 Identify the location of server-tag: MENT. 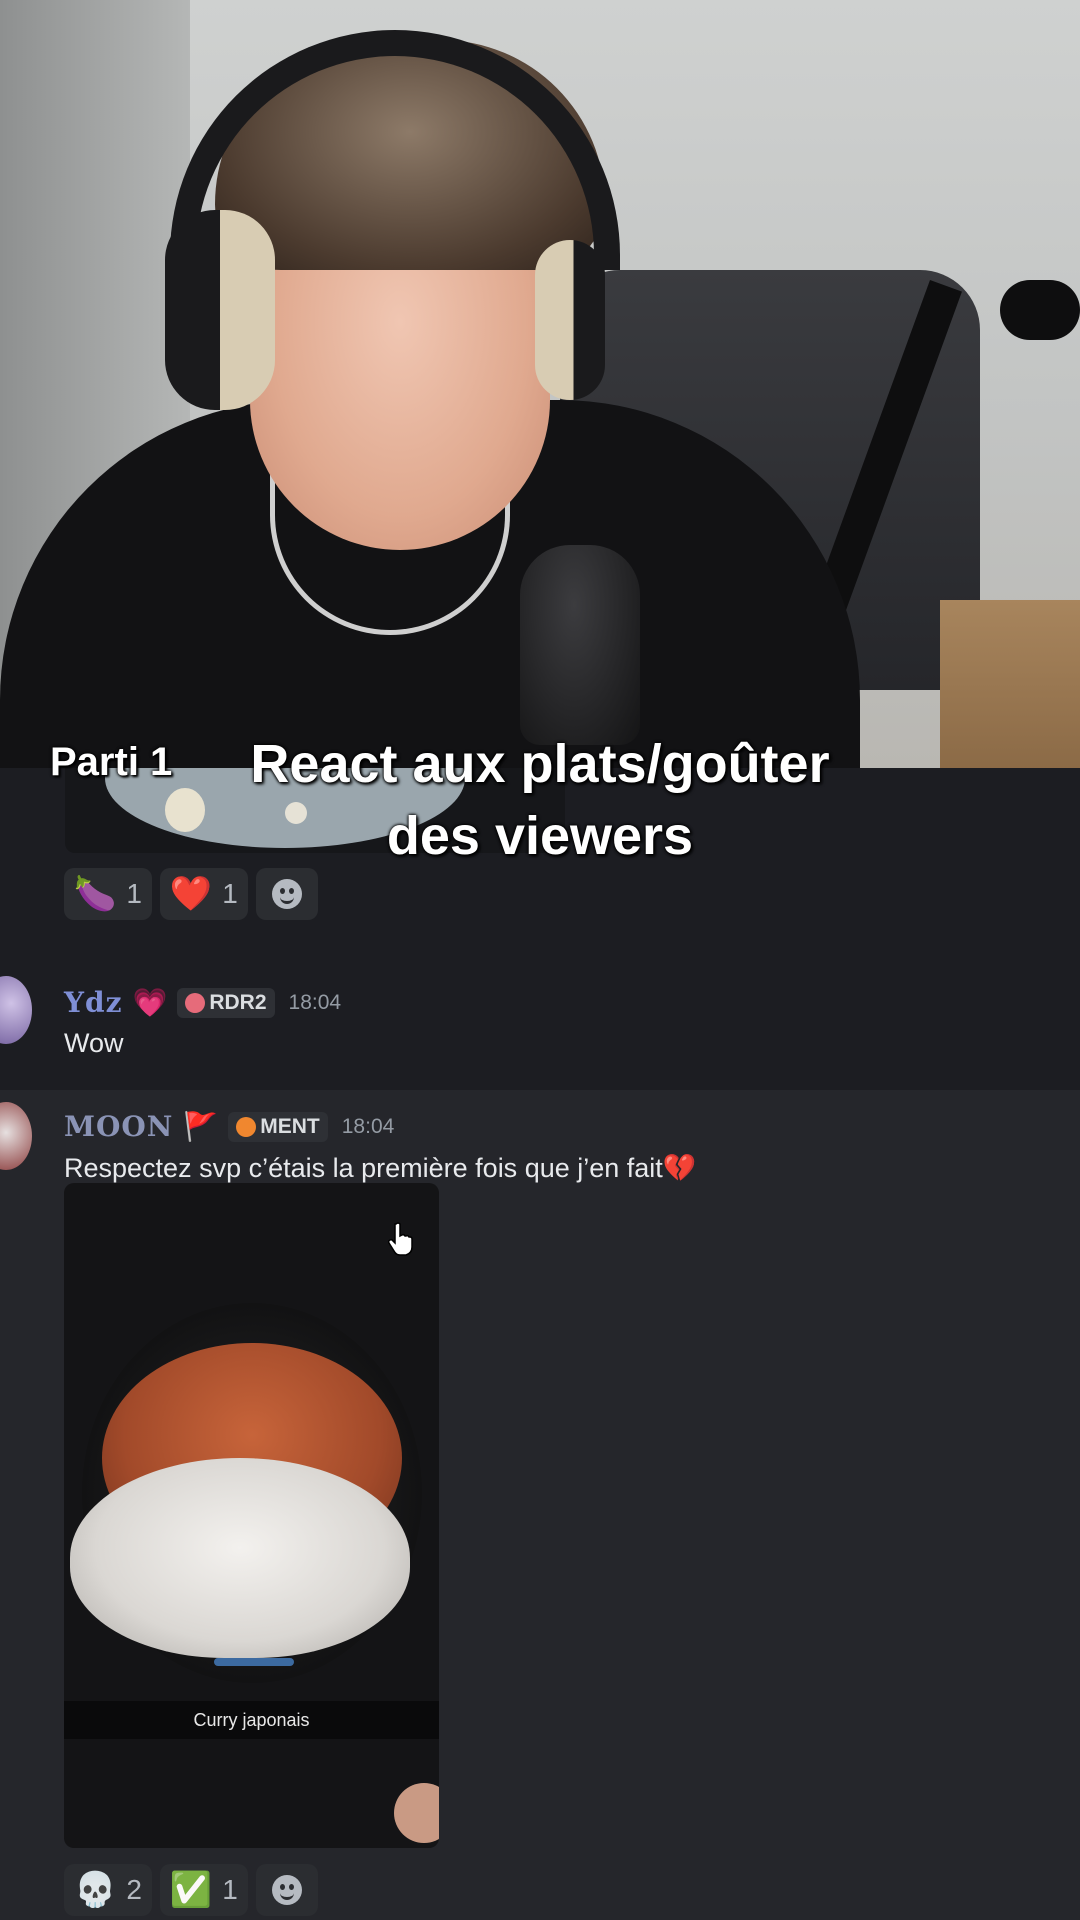
(278, 1126).